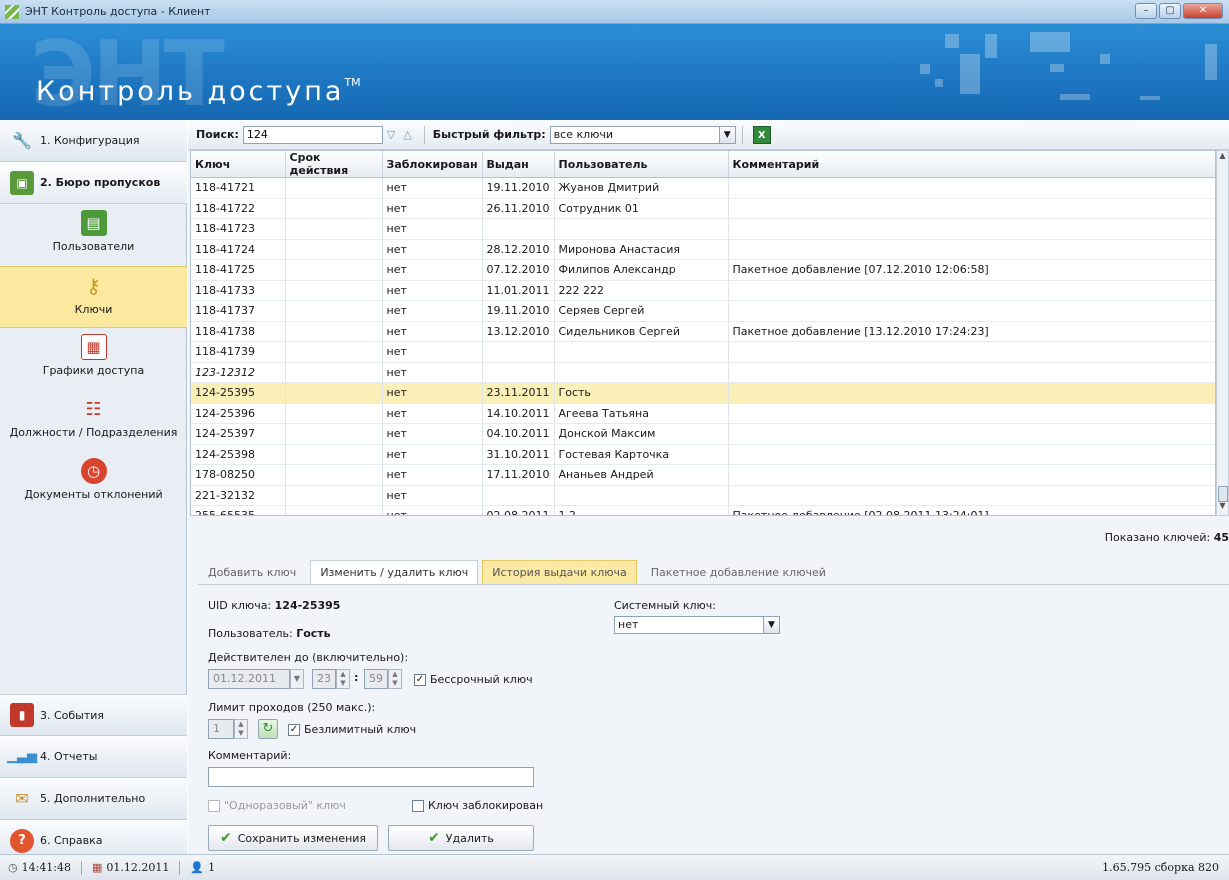 This screenshot has height=880, width=1229. Describe the element at coordinates (238, 475) in the screenshot. I see `table-cell: 178-08250` at that location.